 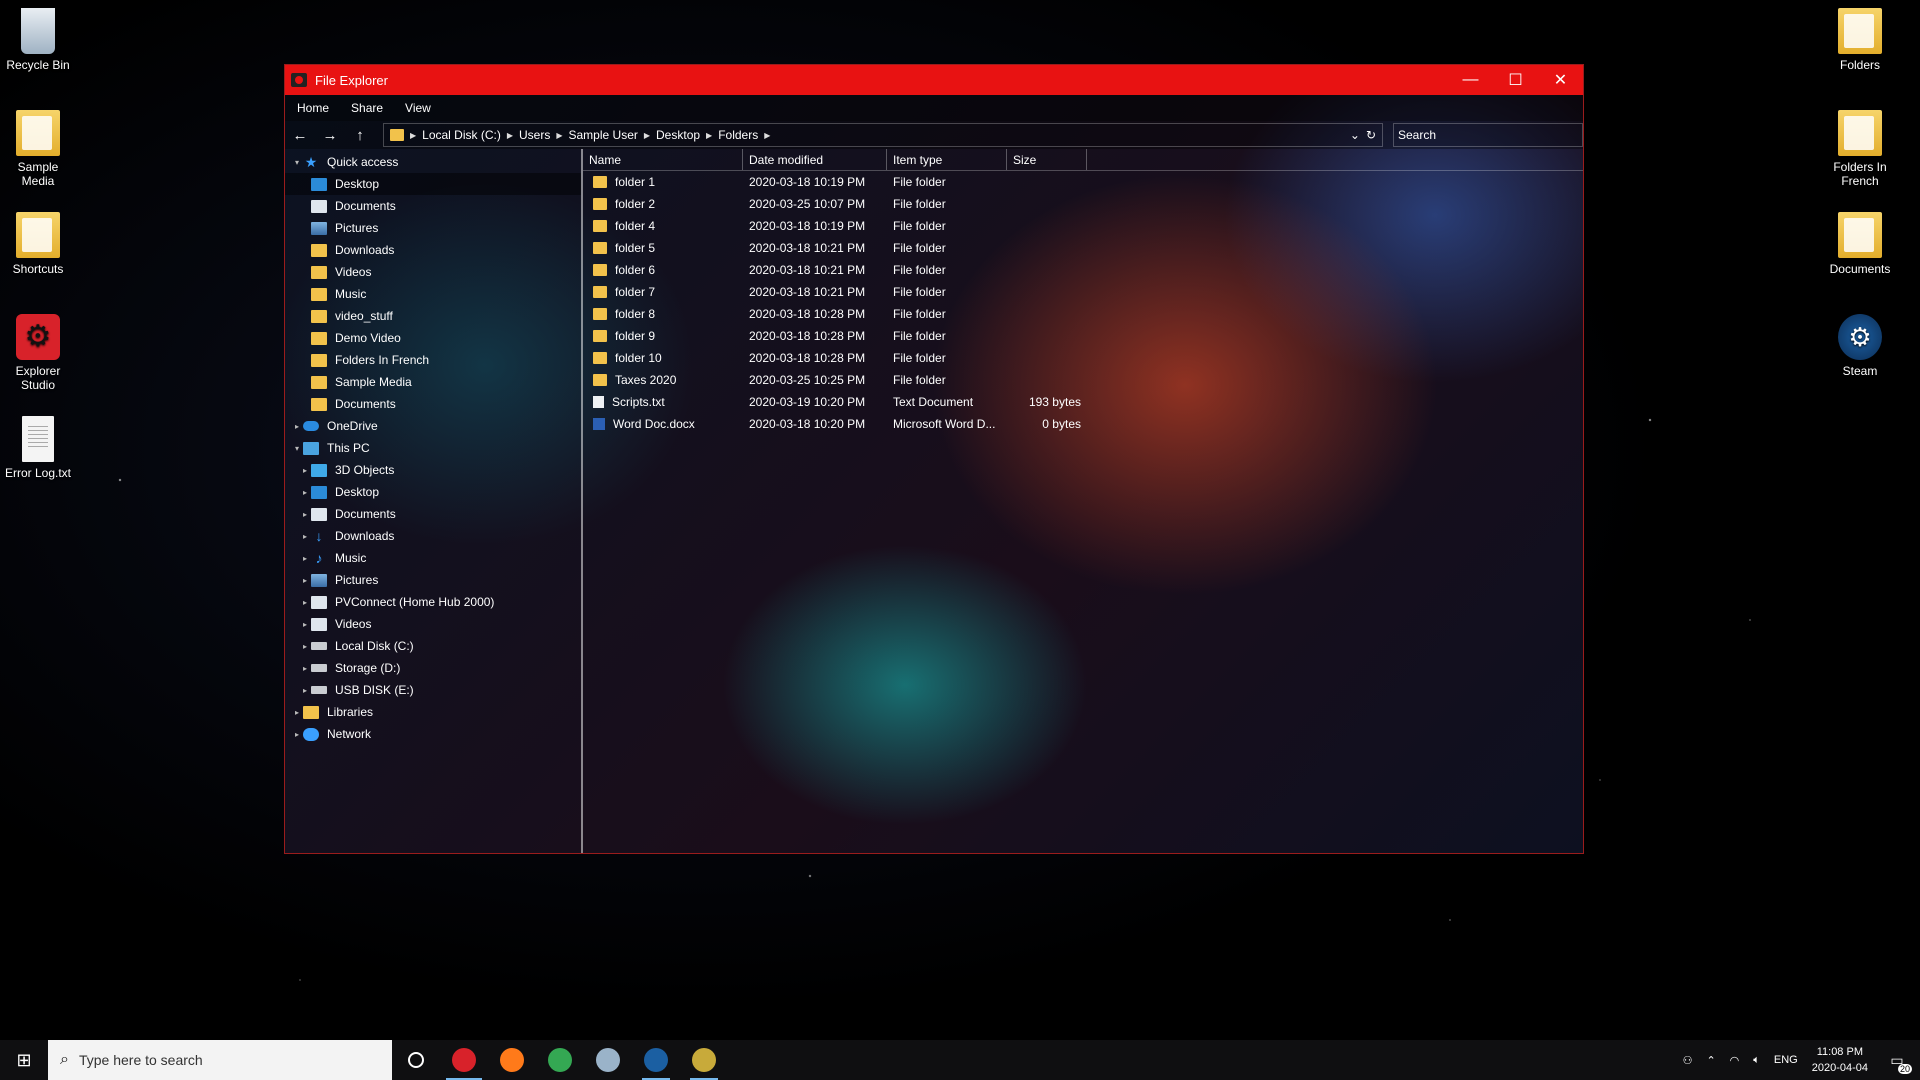 I want to click on show-hidden-icons-icon: ⌃, so click(x=1710, y=1060).